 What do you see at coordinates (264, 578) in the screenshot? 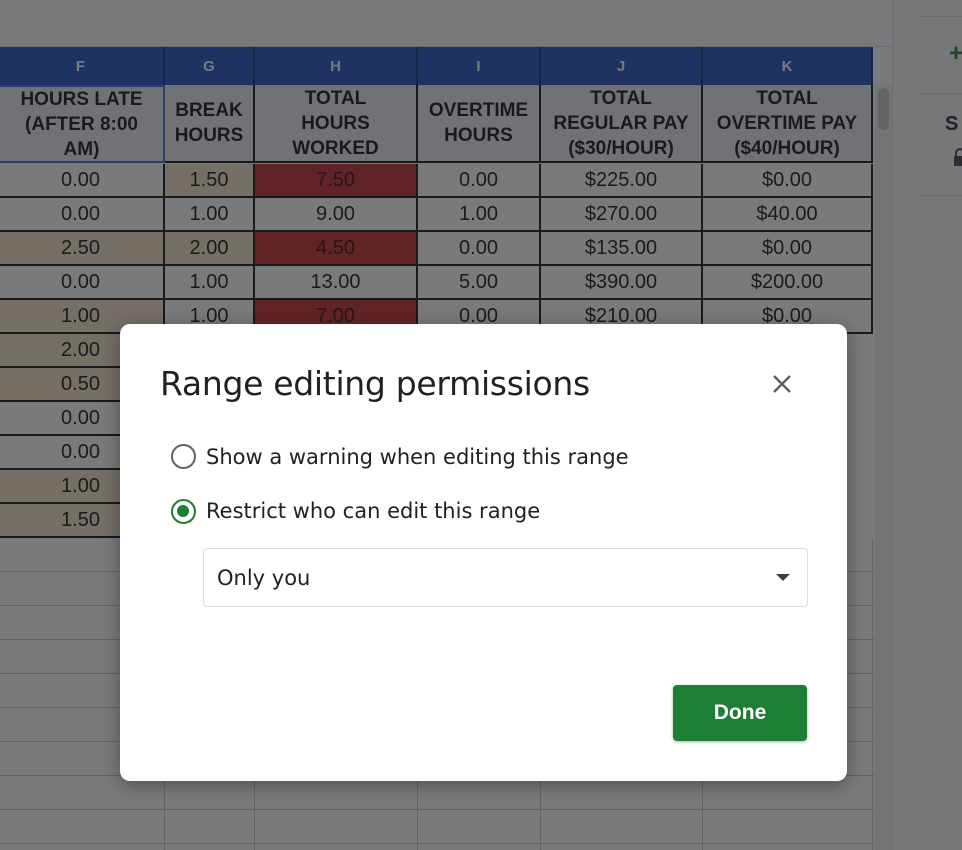
I see `select-value: Only you` at bounding box center [264, 578].